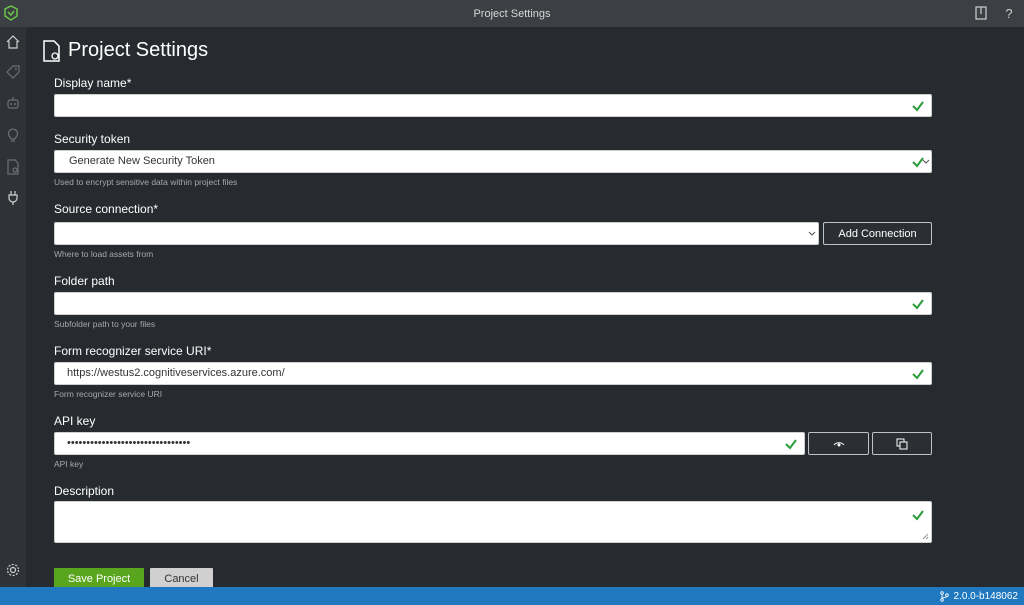 The image size is (1024, 605). What do you see at coordinates (493, 522) in the screenshot?
I see `description-textarea` at bounding box center [493, 522].